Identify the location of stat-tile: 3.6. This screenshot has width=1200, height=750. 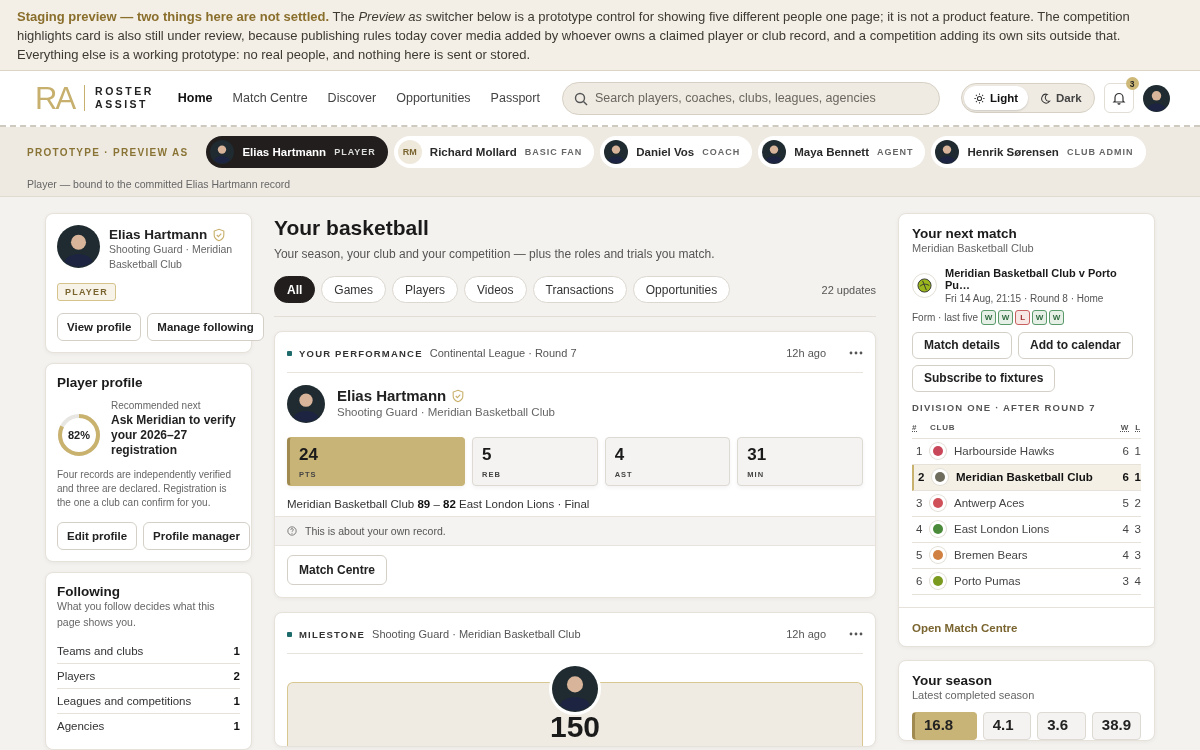
(1061, 725).